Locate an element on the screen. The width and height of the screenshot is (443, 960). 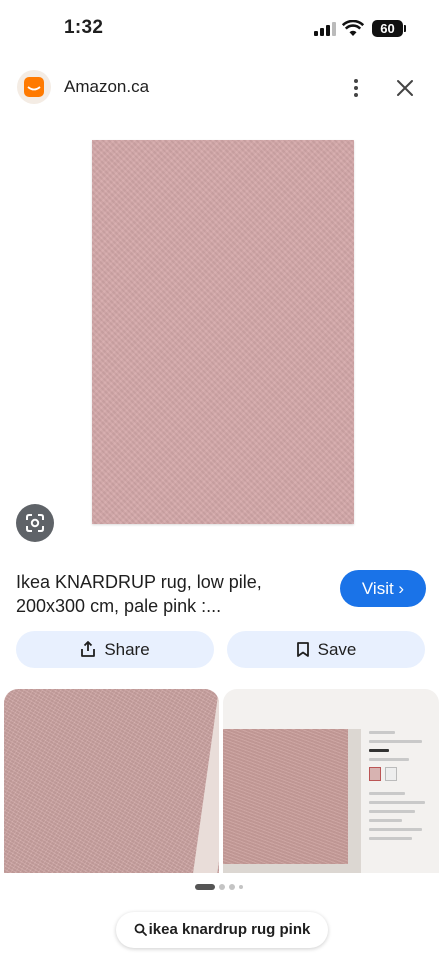
wifi-icon is located at coordinates (353, 28).